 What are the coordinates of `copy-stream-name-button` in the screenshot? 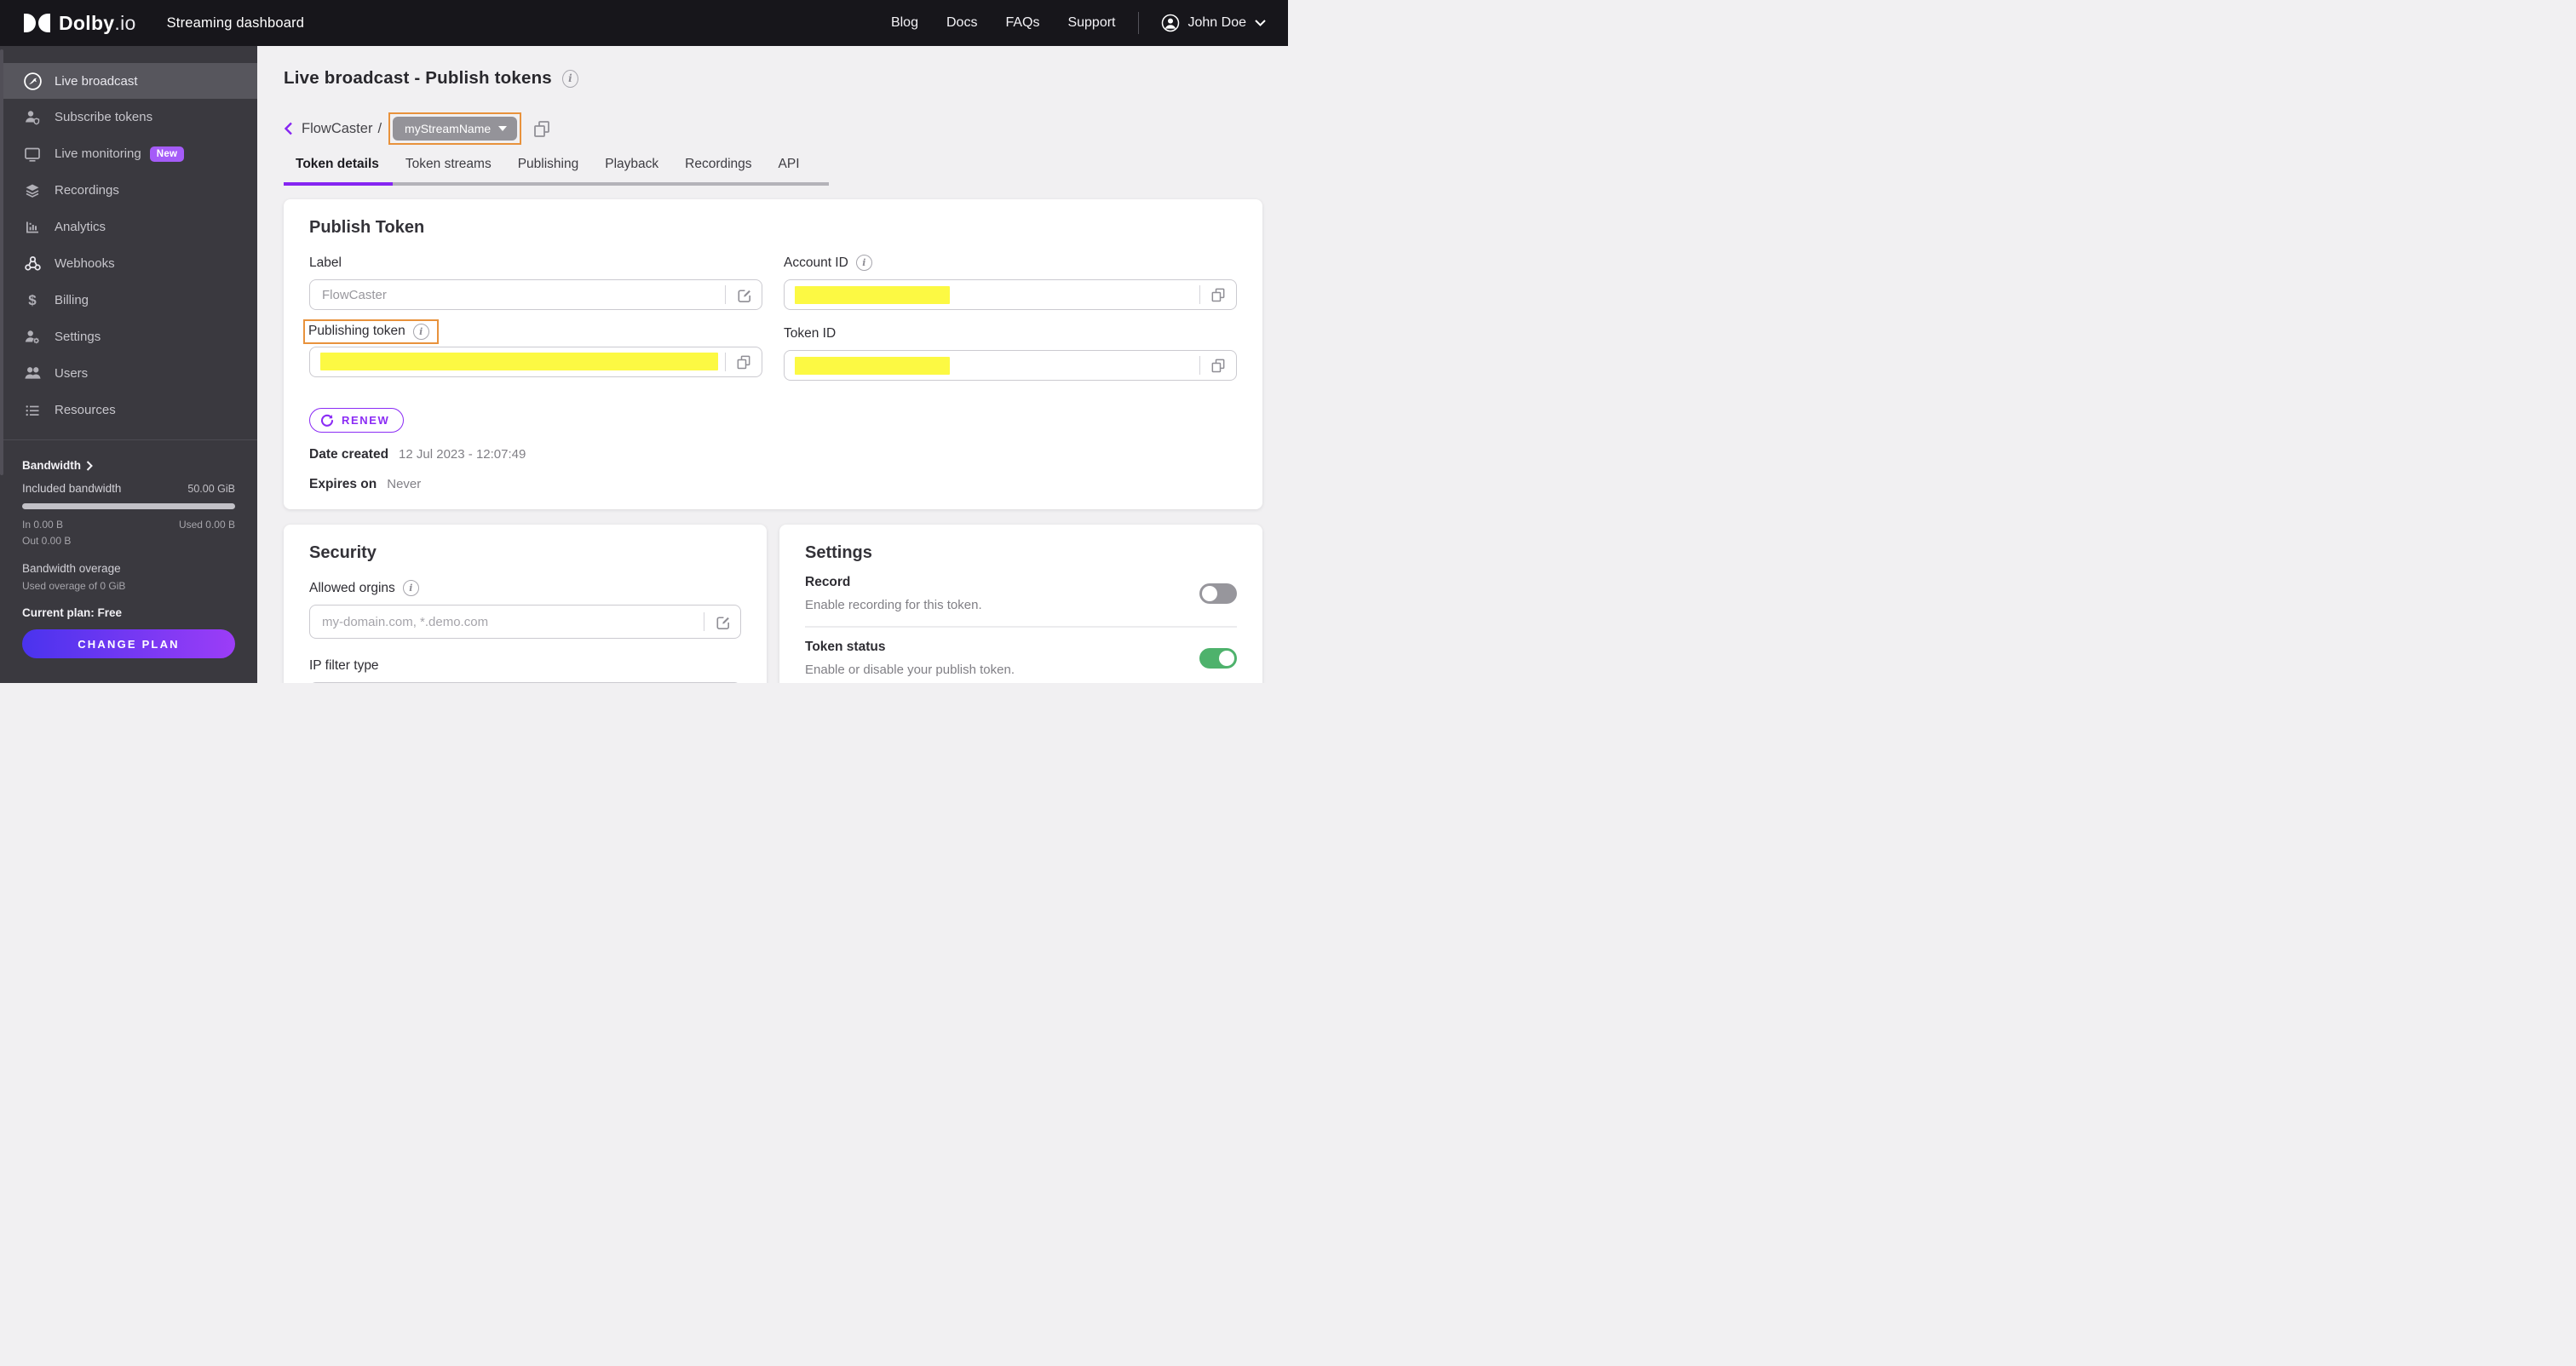 It's located at (542, 128).